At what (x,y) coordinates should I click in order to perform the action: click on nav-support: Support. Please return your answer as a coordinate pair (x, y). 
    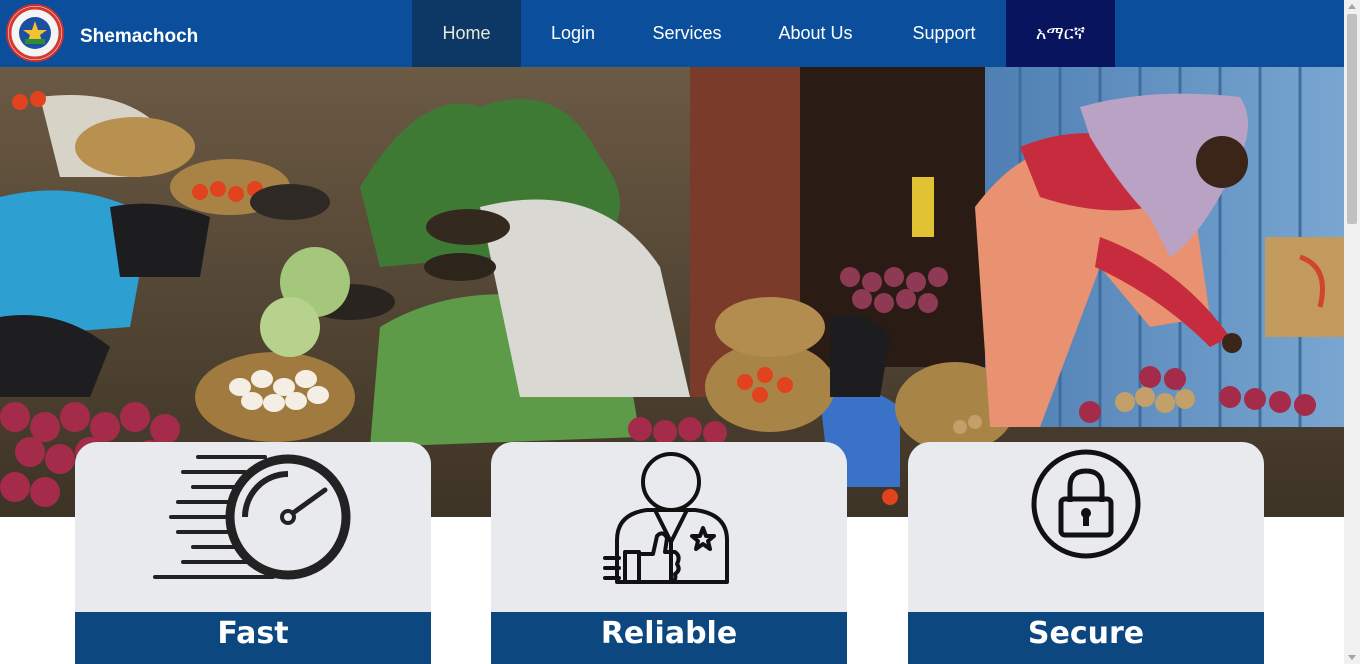
    Looking at the image, I should click on (944, 33).